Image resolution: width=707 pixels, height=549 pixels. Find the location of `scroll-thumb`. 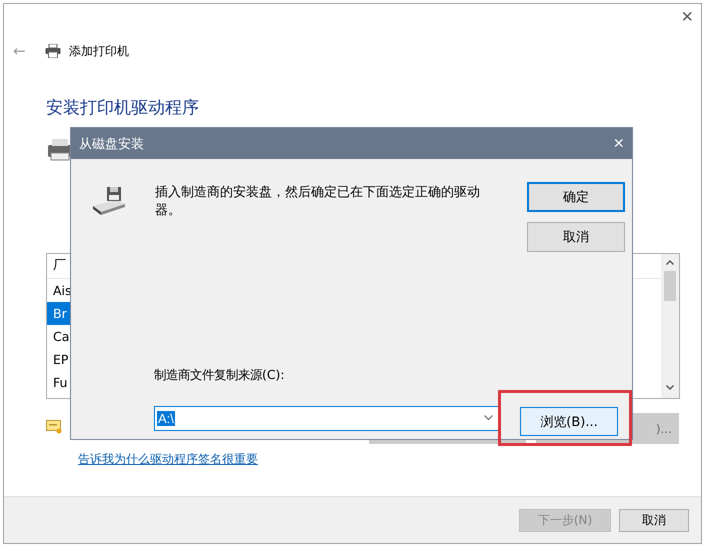

scroll-thumb is located at coordinates (670, 286).